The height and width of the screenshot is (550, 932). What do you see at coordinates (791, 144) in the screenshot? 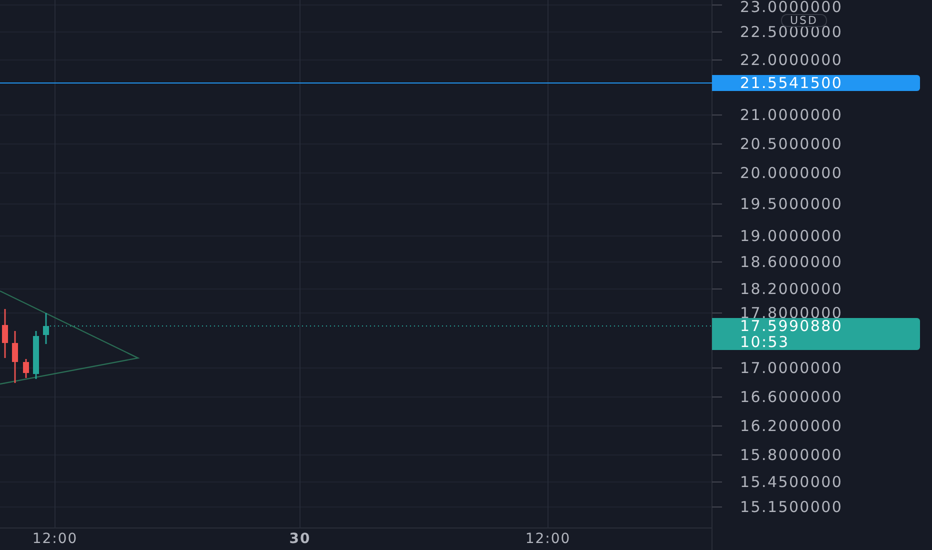
I see `price-label: 20.5000000` at bounding box center [791, 144].